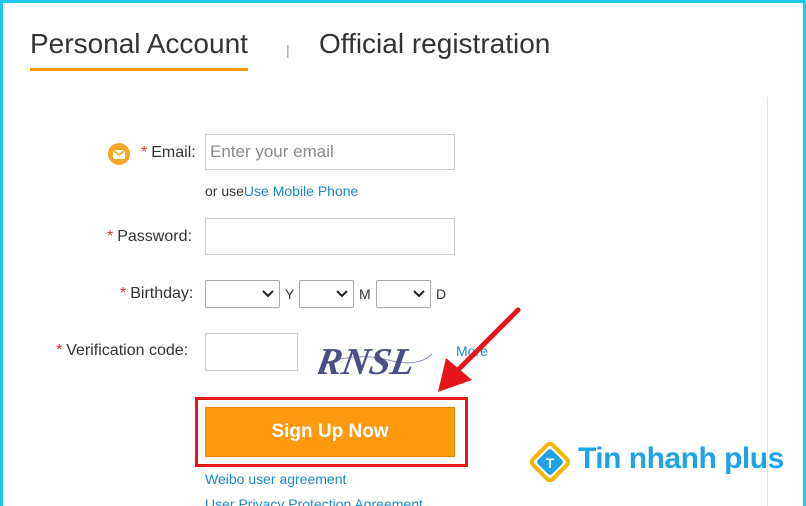  I want to click on email-label-text: Email:, so click(173, 152).